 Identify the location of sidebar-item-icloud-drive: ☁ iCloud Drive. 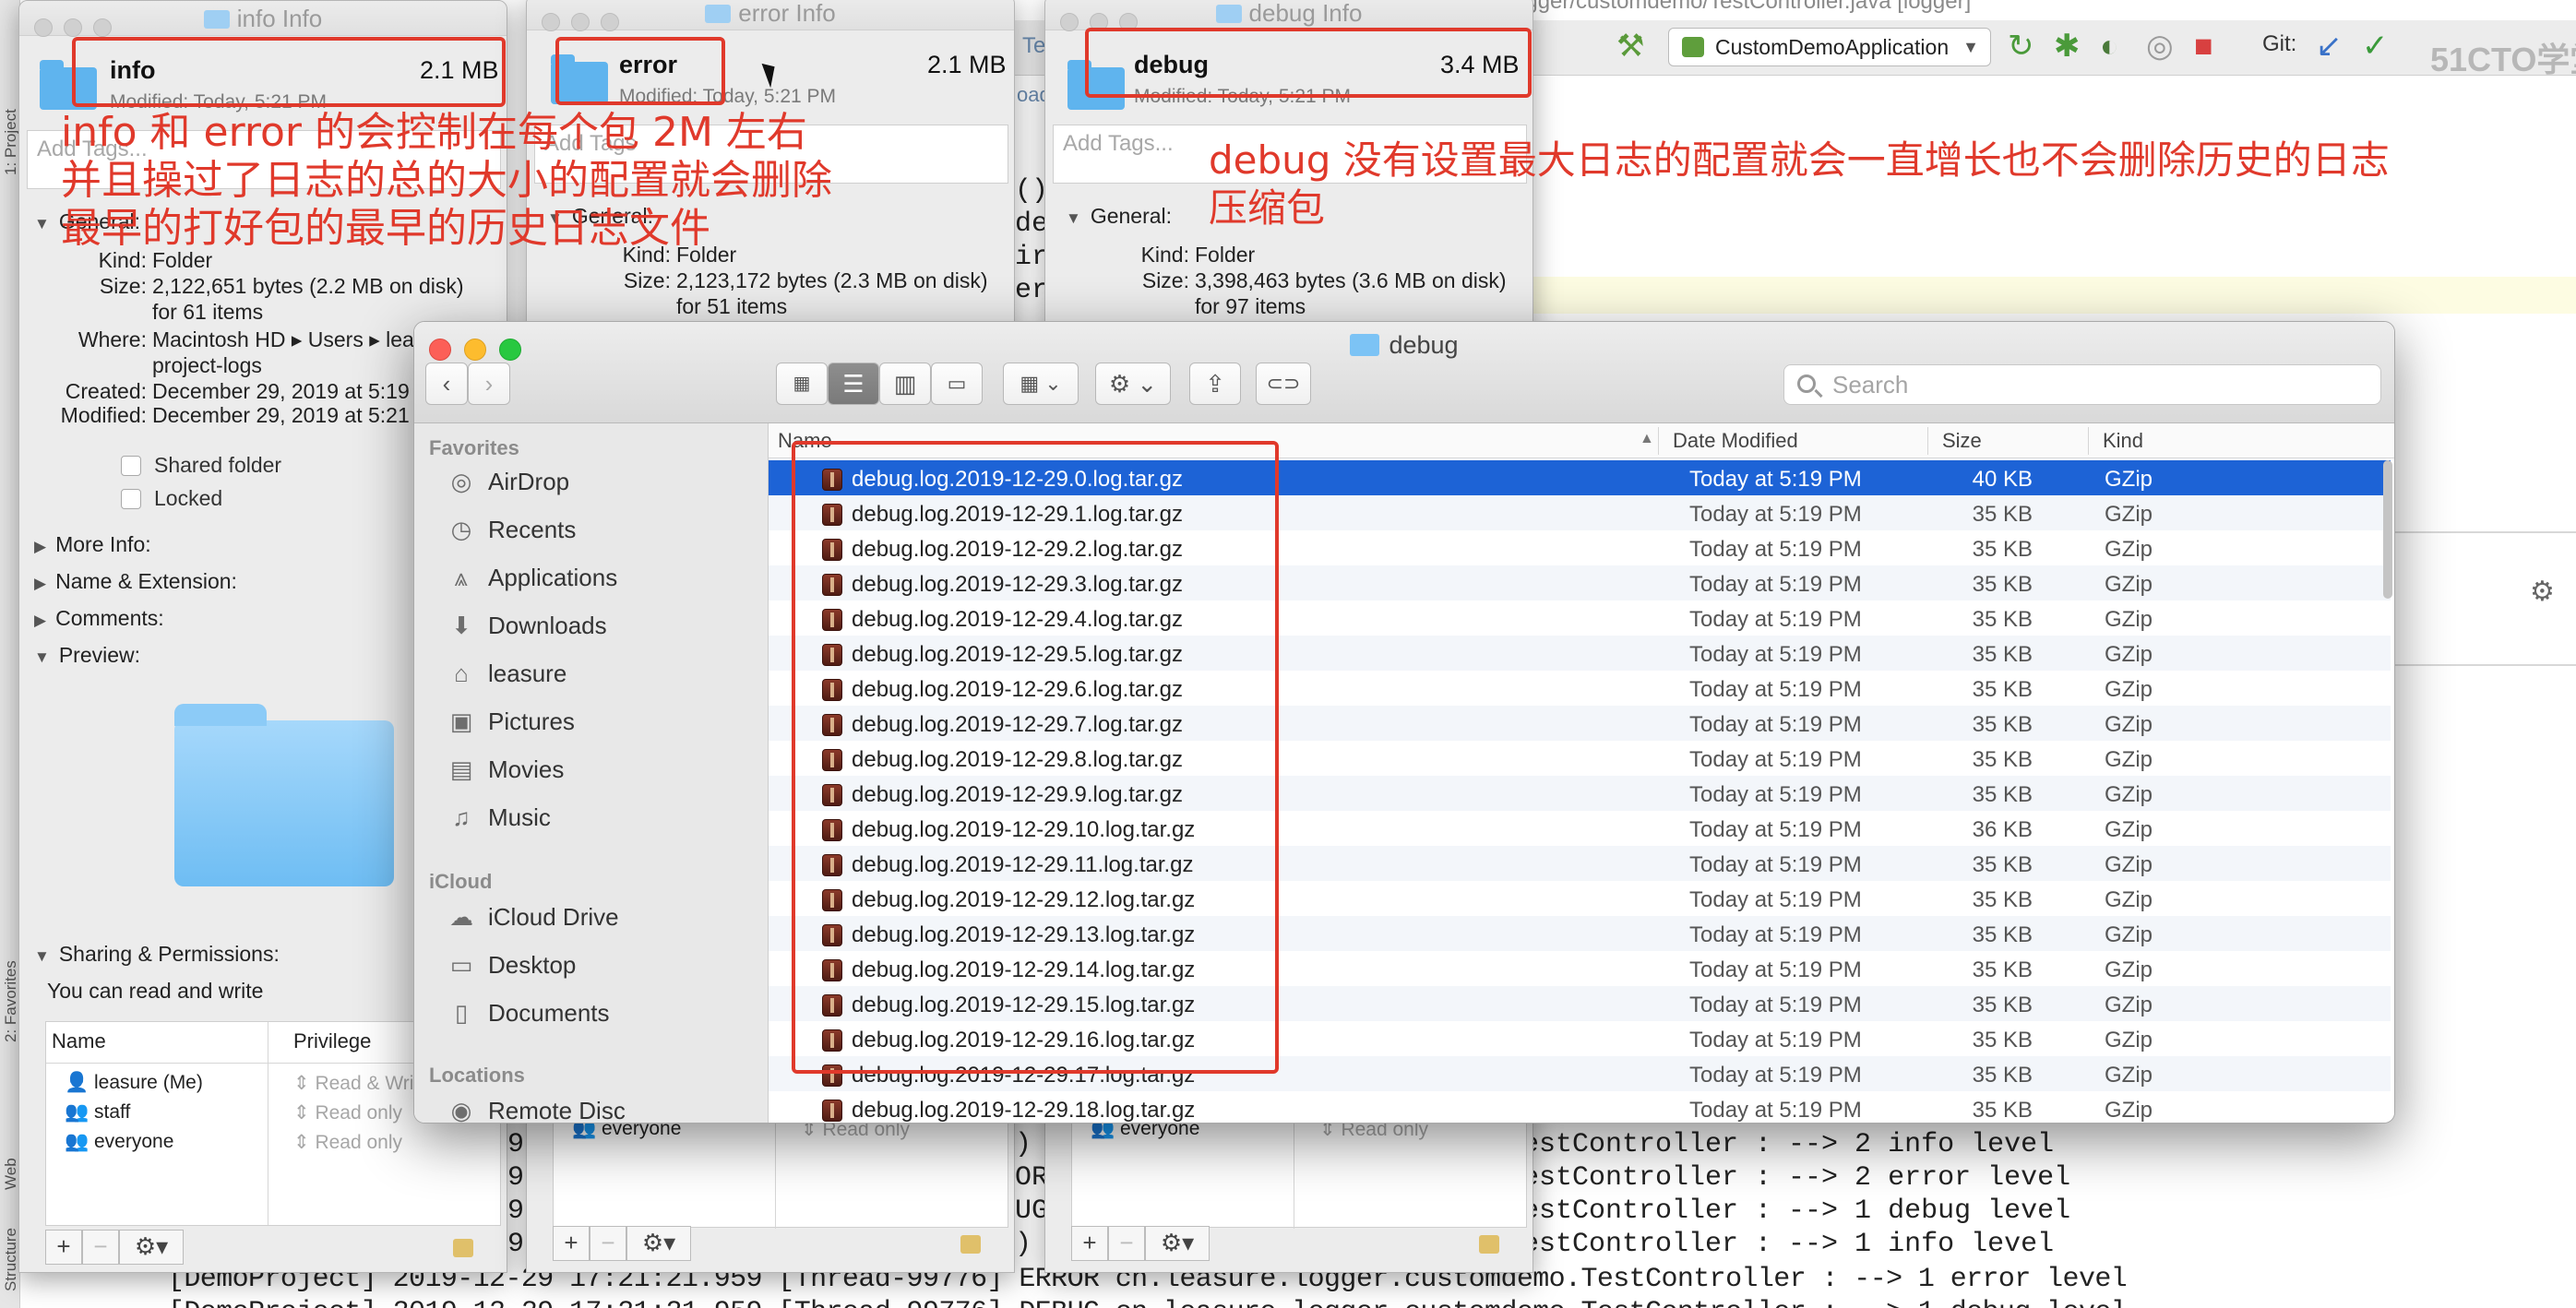
(532, 917).